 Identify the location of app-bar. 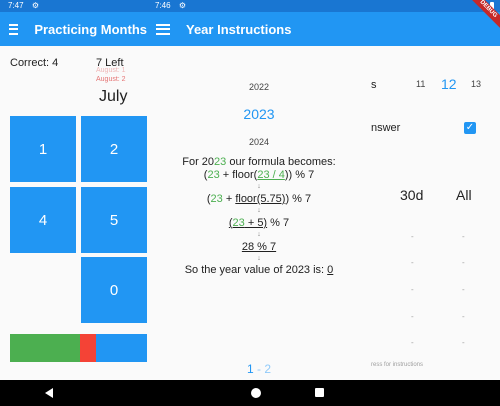
(435, 29).